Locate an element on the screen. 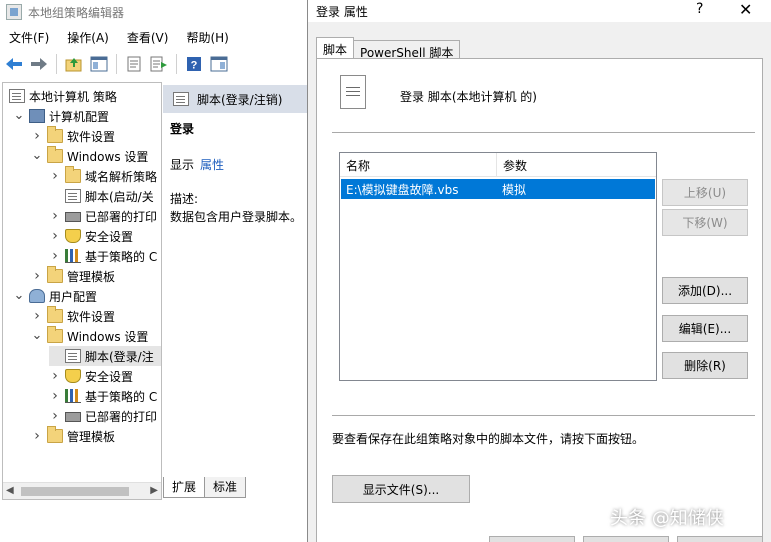 The image size is (771, 542). export-list-icon is located at coordinates (158, 64).